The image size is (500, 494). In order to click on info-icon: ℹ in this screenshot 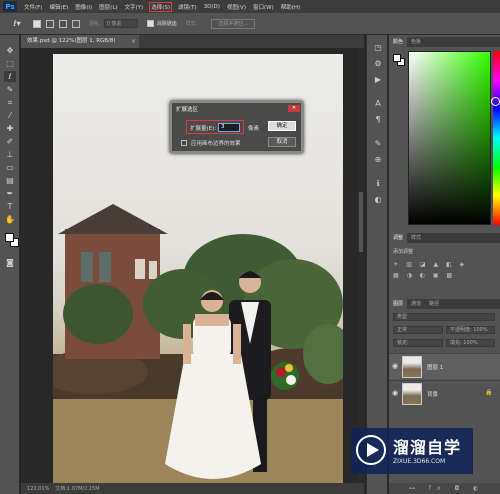, I will do `click(378, 184)`.